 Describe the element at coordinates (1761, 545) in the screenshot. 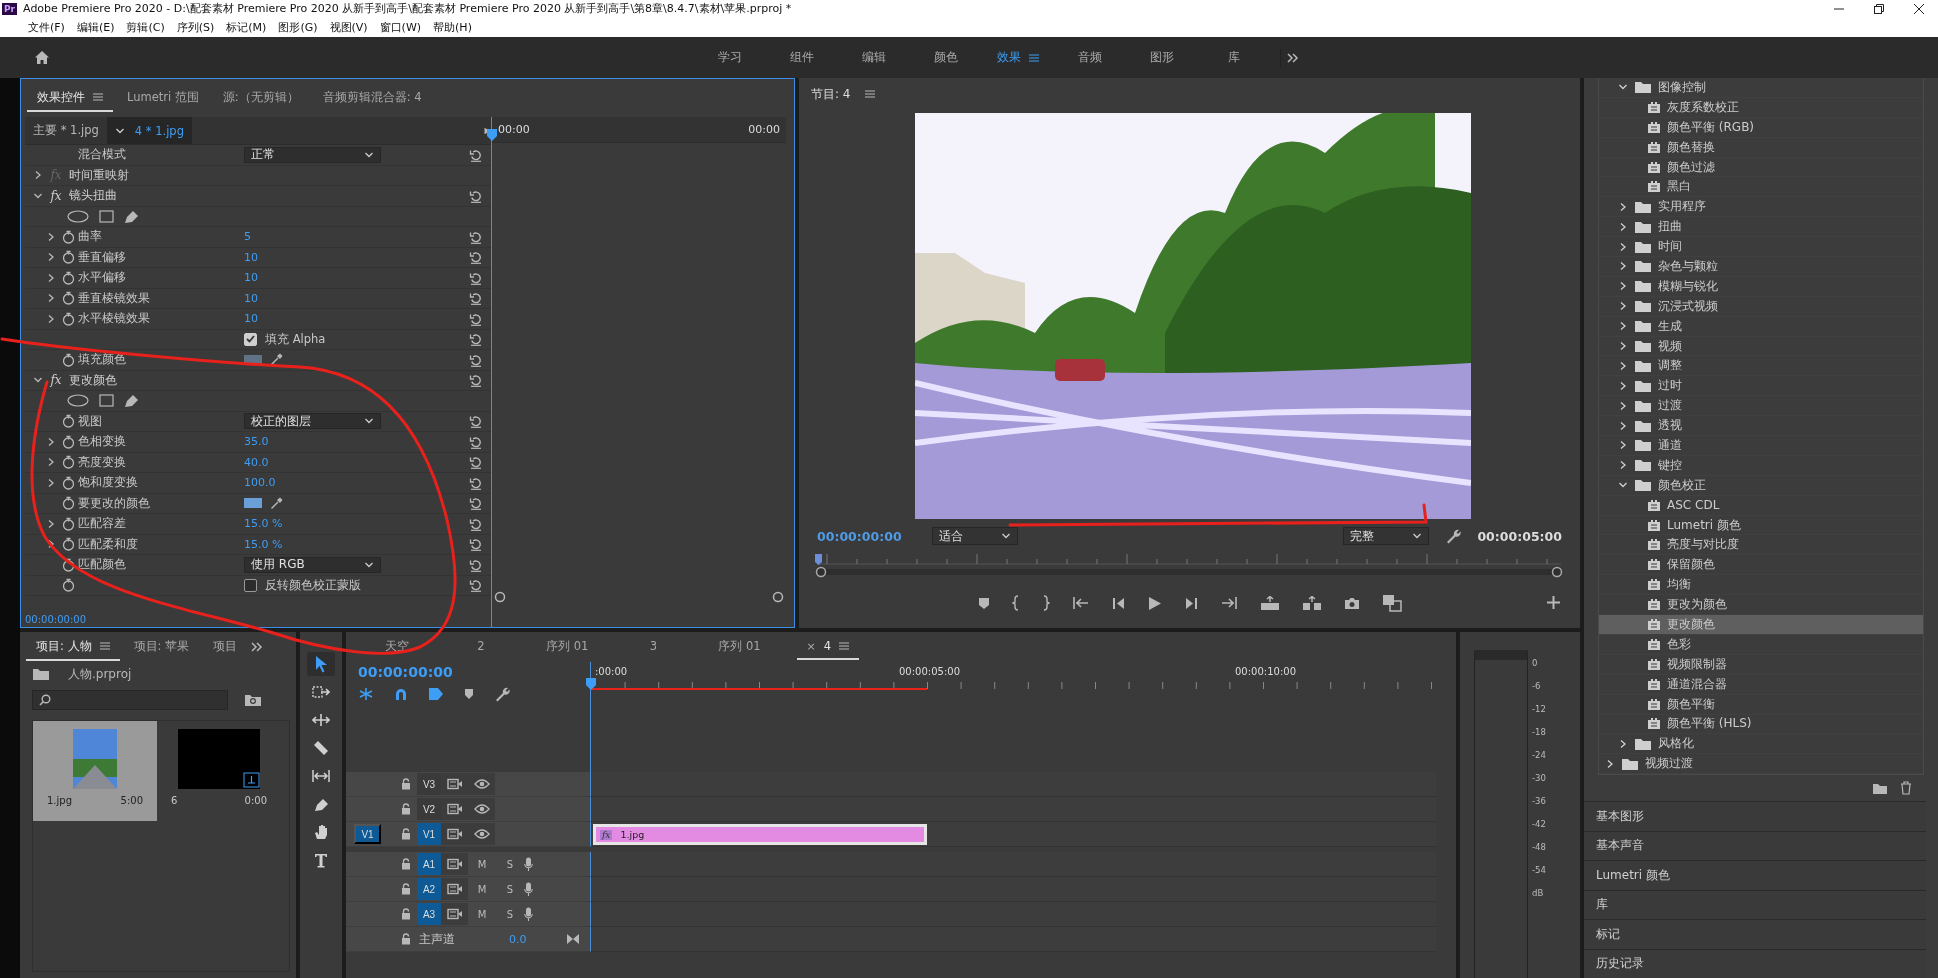

I see `effect-item: 亮度与对比度` at that location.